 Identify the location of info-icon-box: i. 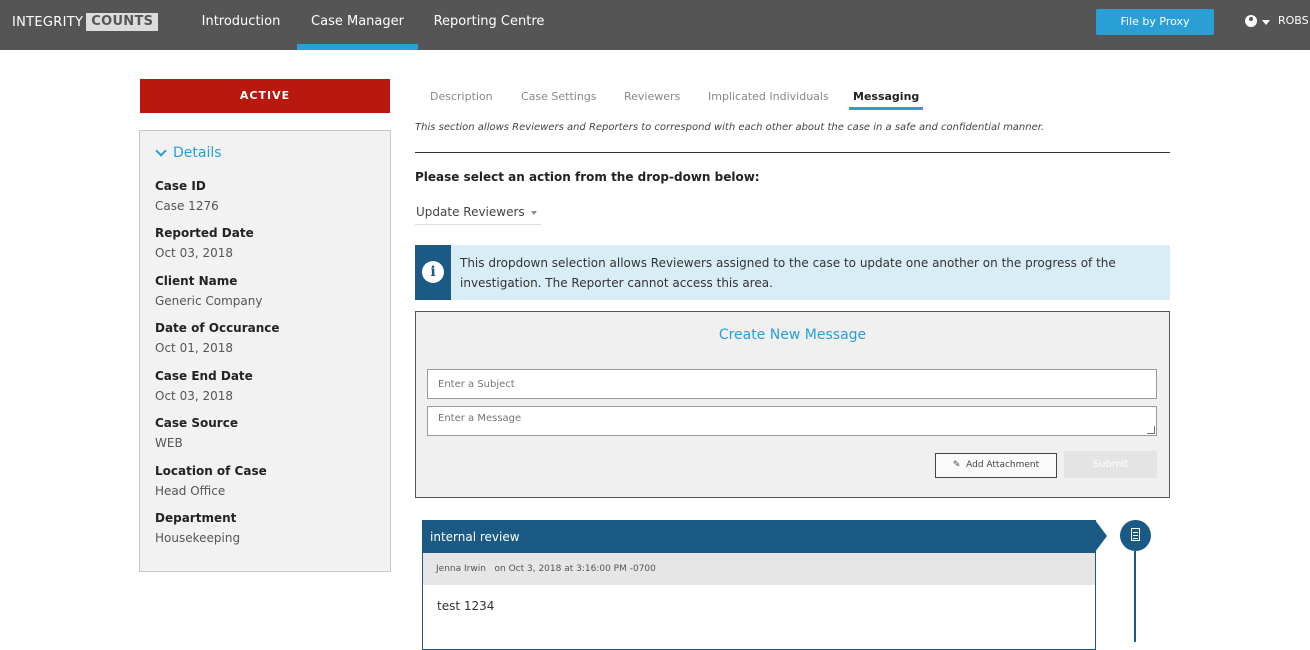
(433, 272).